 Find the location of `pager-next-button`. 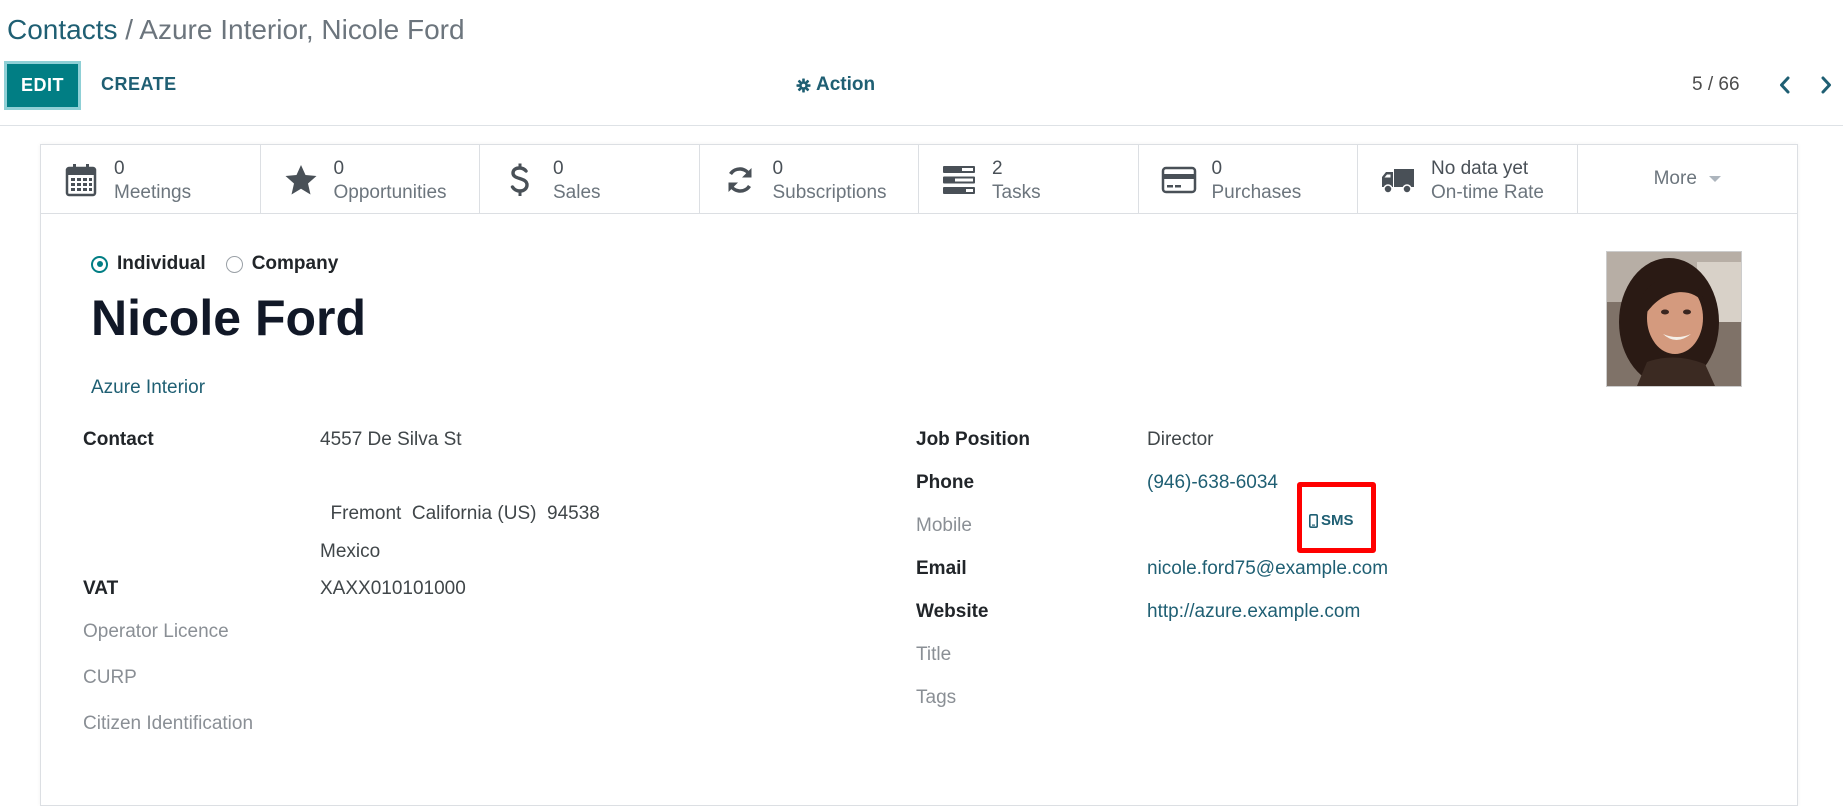

pager-next-button is located at coordinates (1826, 85).